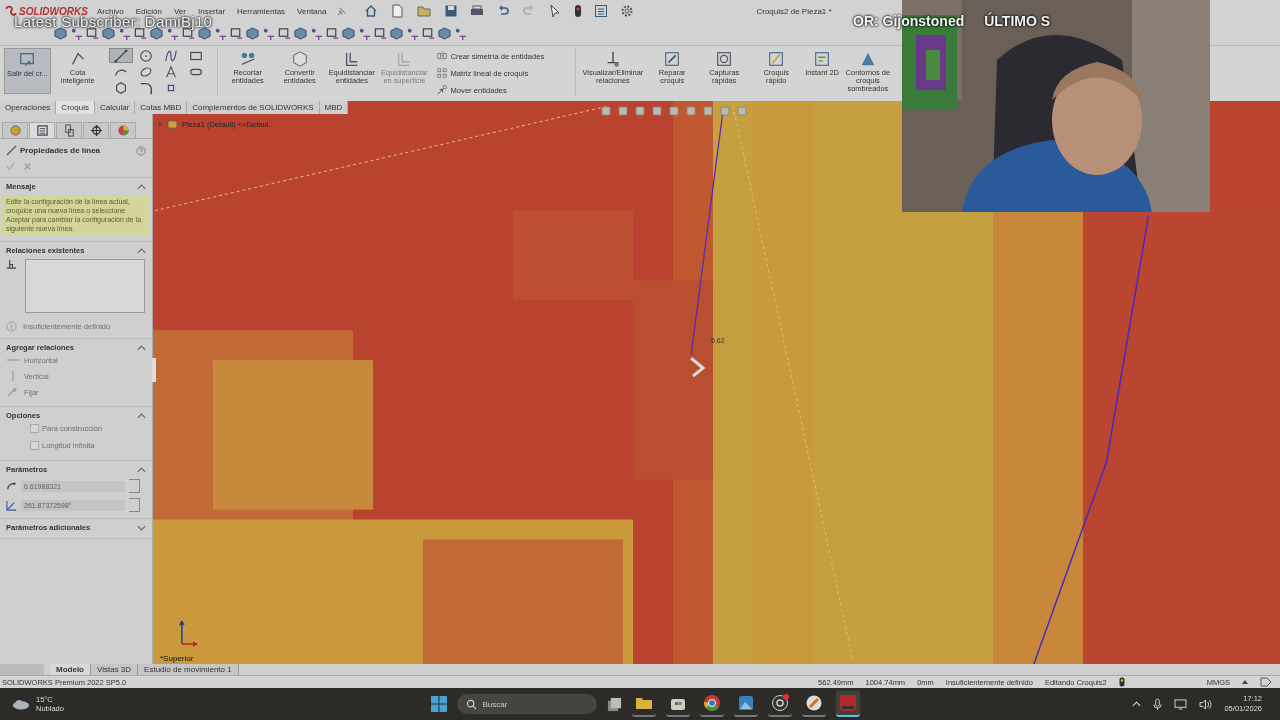 The height and width of the screenshot is (720, 1280). I want to click on check-icon, so click(10, 166).